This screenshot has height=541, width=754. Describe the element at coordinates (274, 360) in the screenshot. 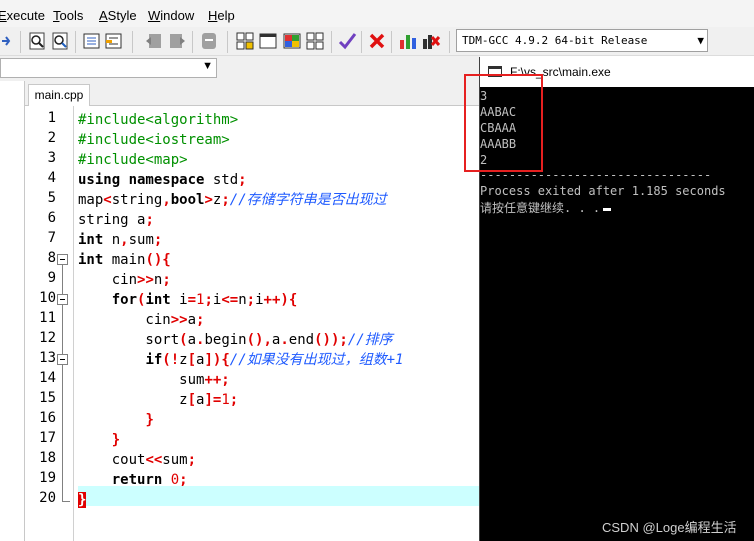

I see `code-line: if(!z[a]){//如果没有出现过，组数+1` at that location.